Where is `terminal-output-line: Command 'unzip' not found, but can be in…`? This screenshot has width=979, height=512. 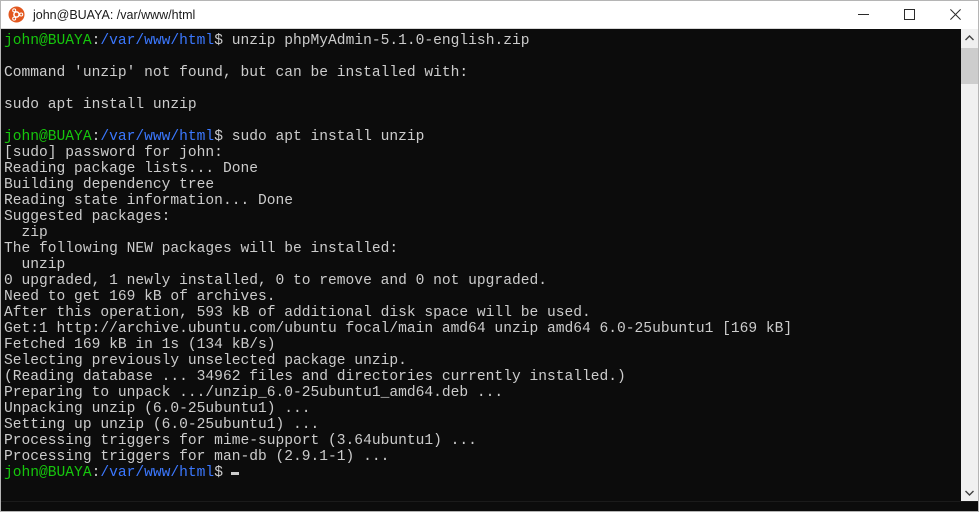 terminal-output-line: Command 'unzip' not found, but can be in… is located at coordinates (236, 73).